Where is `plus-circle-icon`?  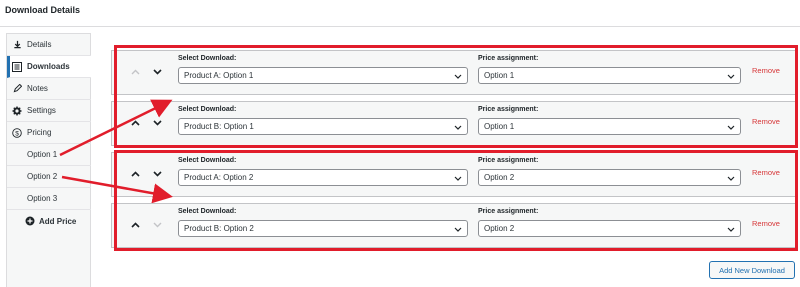 plus-circle-icon is located at coordinates (30, 221).